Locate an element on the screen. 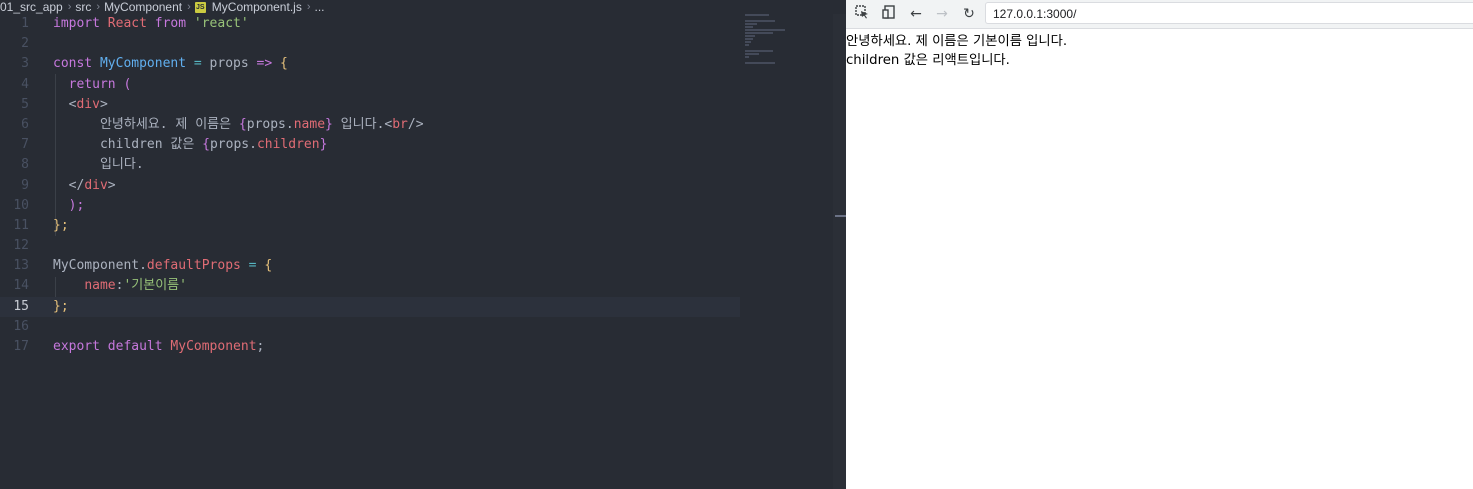 The image size is (1473, 489). line-number: 6 is located at coordinates (25, 124).